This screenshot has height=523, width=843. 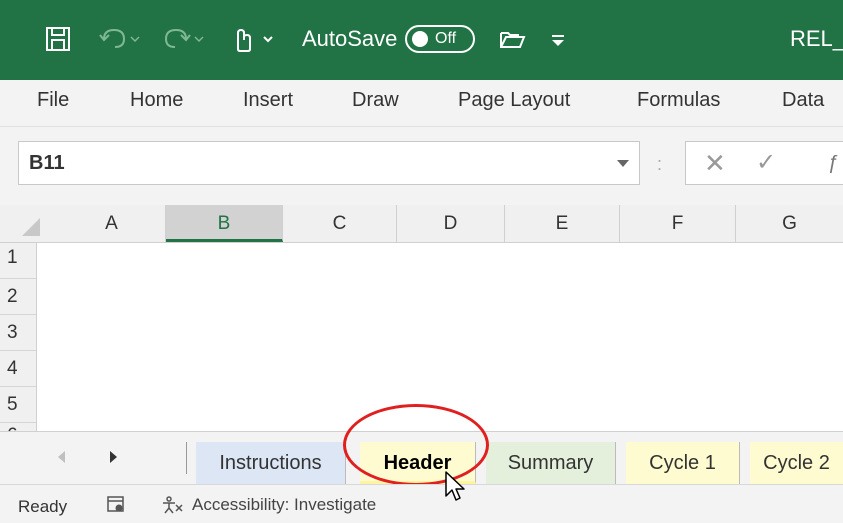 I want to click on menu-file: File, so click(x=53, y=100).